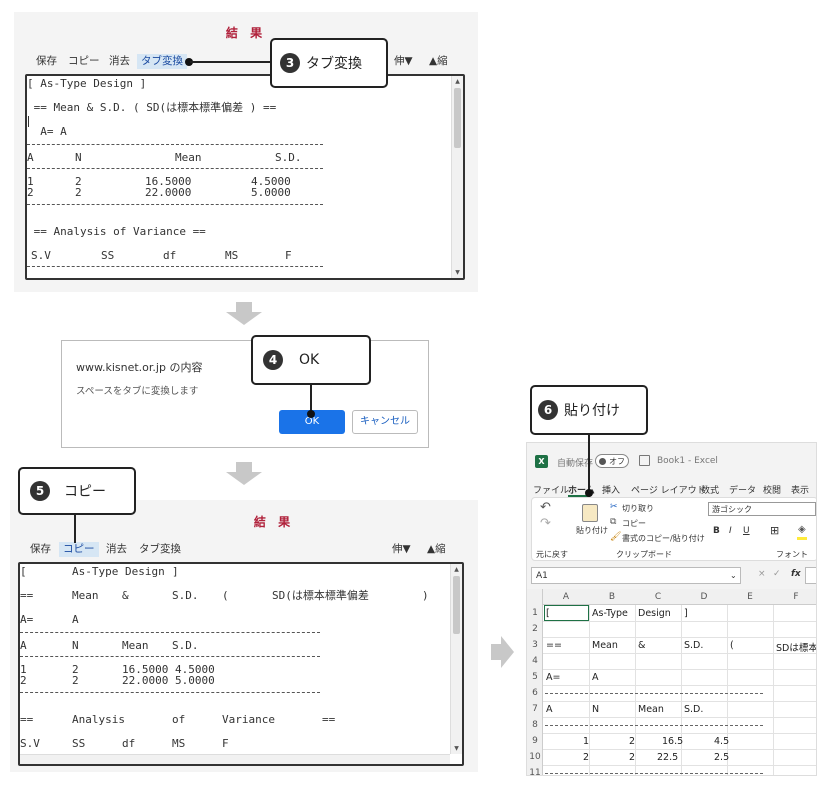 The height and width of the screenshot is (794, 829). I want to click on name-box: A1 ⌄, so click(636, 575).